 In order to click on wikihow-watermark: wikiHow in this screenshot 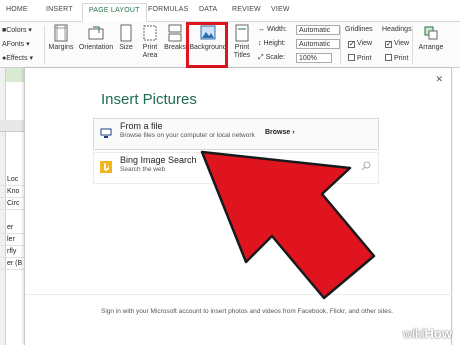, I will do `click(427, 333)`.